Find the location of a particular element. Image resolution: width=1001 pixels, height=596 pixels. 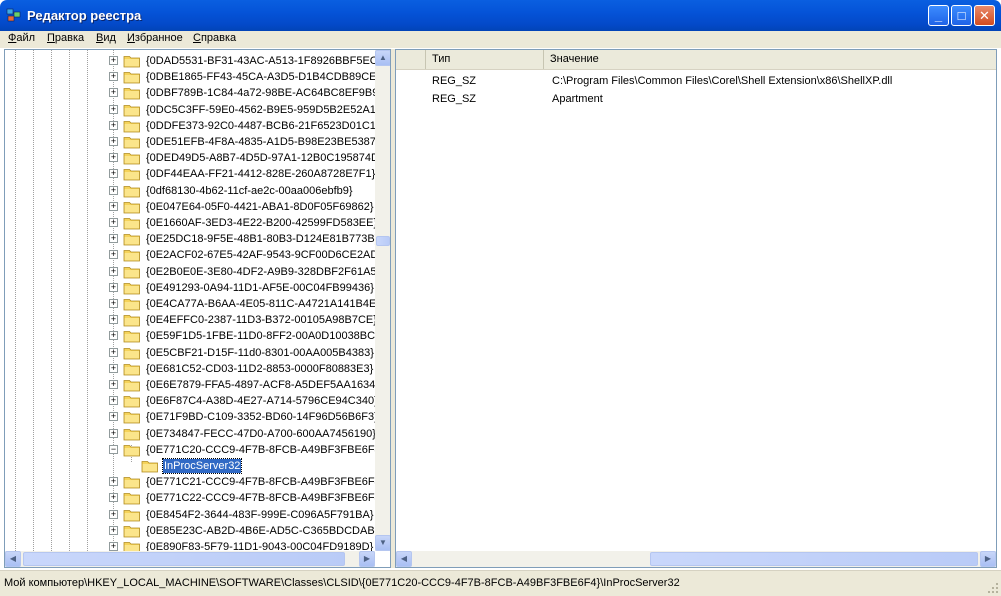

resize-grip-icon is located at coordinates (993, 588).